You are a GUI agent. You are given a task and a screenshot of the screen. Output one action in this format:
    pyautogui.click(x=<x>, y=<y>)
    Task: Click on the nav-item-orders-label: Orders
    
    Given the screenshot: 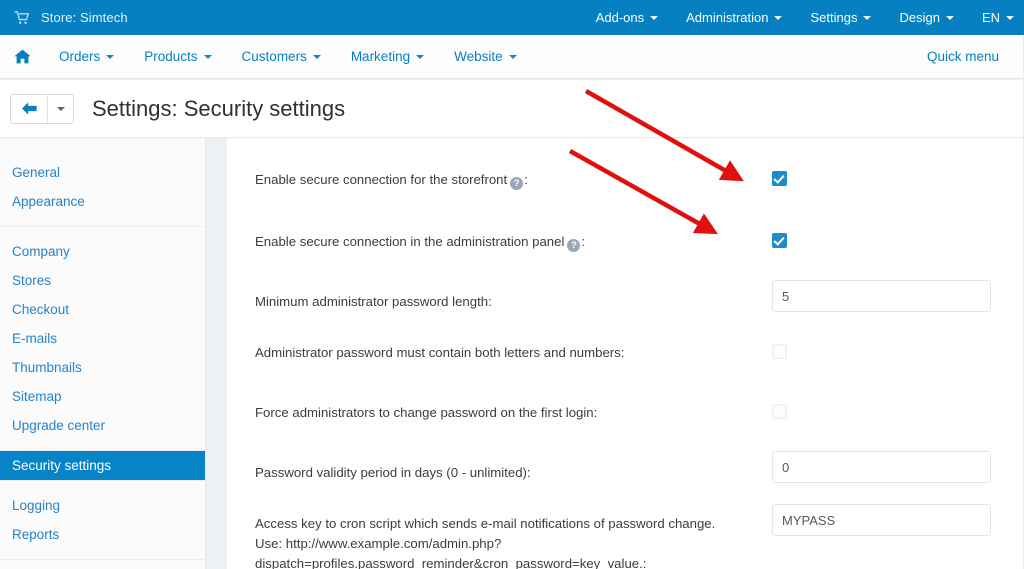 What is the action you would take?
    pyautogui.click(x=80, y=56)
    